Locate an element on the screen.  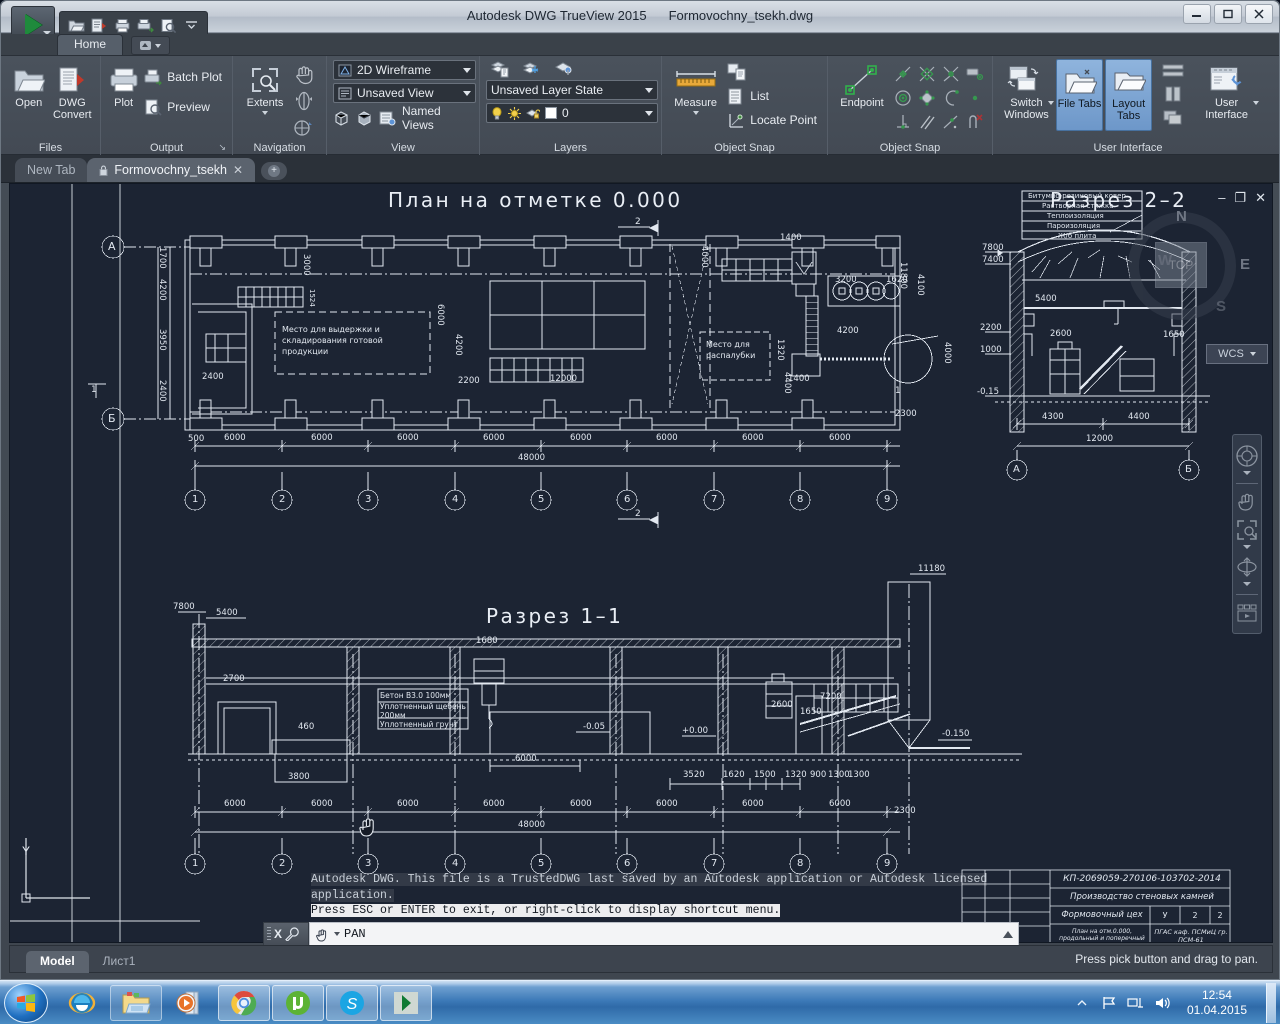
osnap-intersection-icon is located at coordinates (927, 74).